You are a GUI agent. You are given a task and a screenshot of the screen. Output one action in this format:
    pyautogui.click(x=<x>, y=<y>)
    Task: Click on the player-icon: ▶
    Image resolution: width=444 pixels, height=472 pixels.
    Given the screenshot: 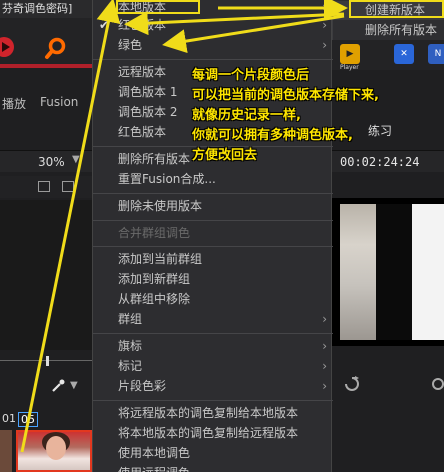 What is the action you would take?
    pyautogui.click(x=350, y=54)
    